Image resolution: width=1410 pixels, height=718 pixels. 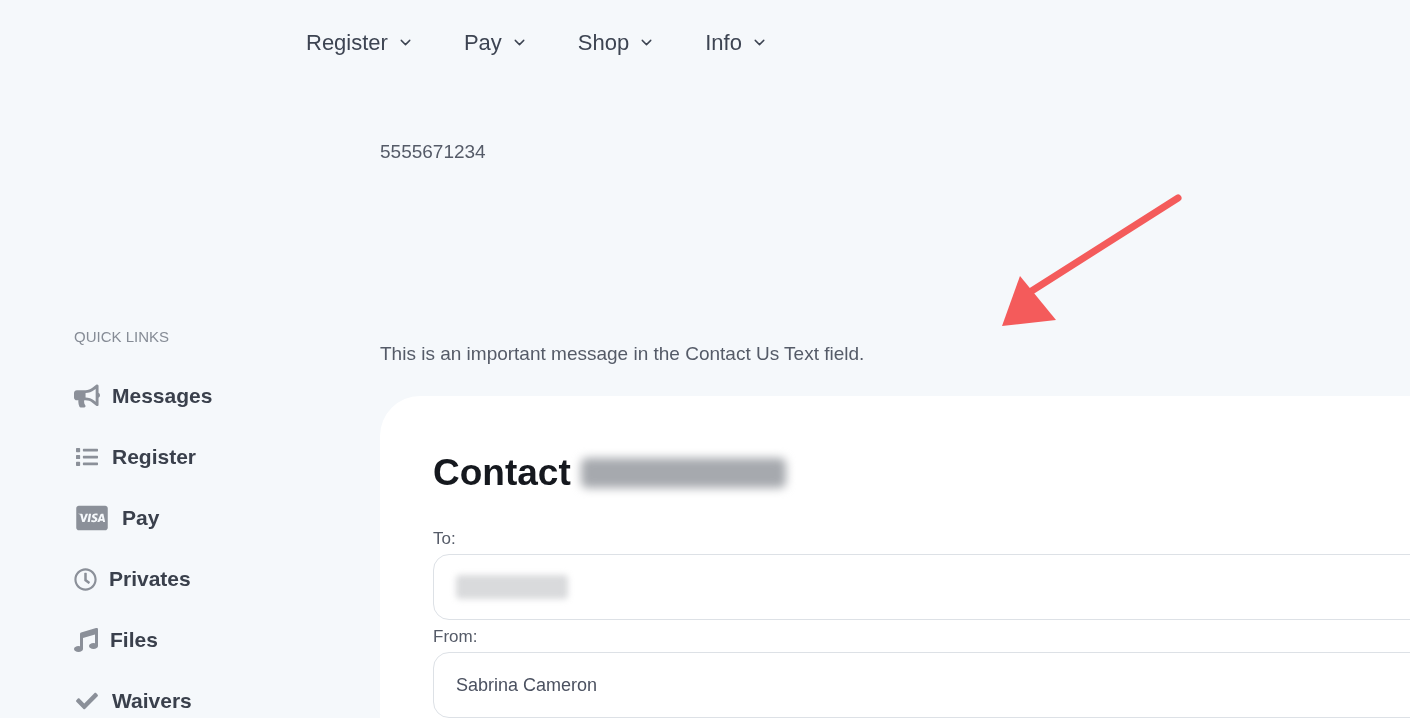 What do you see at coordinates (495, 42) in the screenshot?
I see `nav-menu: Pay` at bounding box center [495, 42].